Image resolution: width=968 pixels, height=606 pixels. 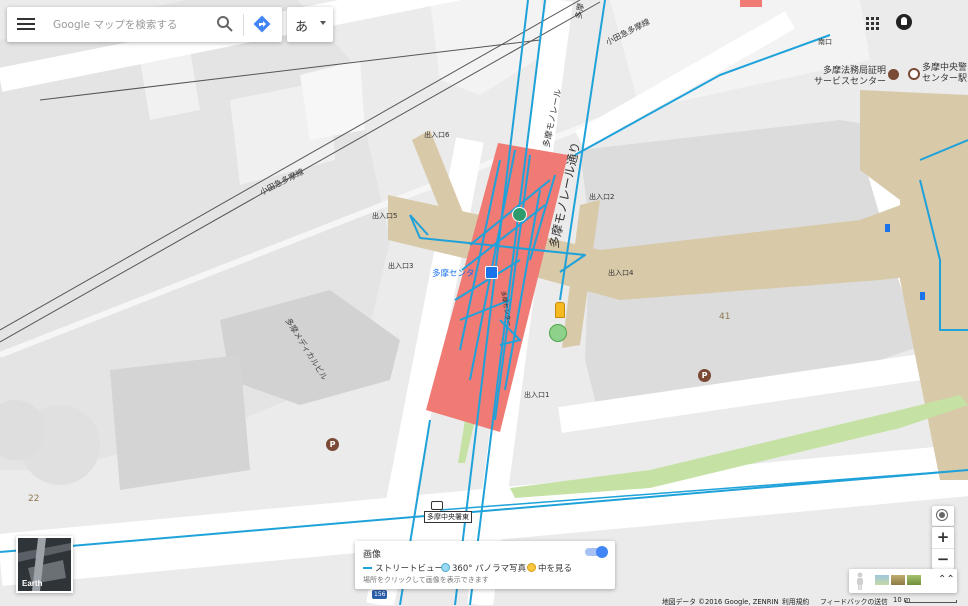 I want to click on search-icon, so click(x=225, y=24).